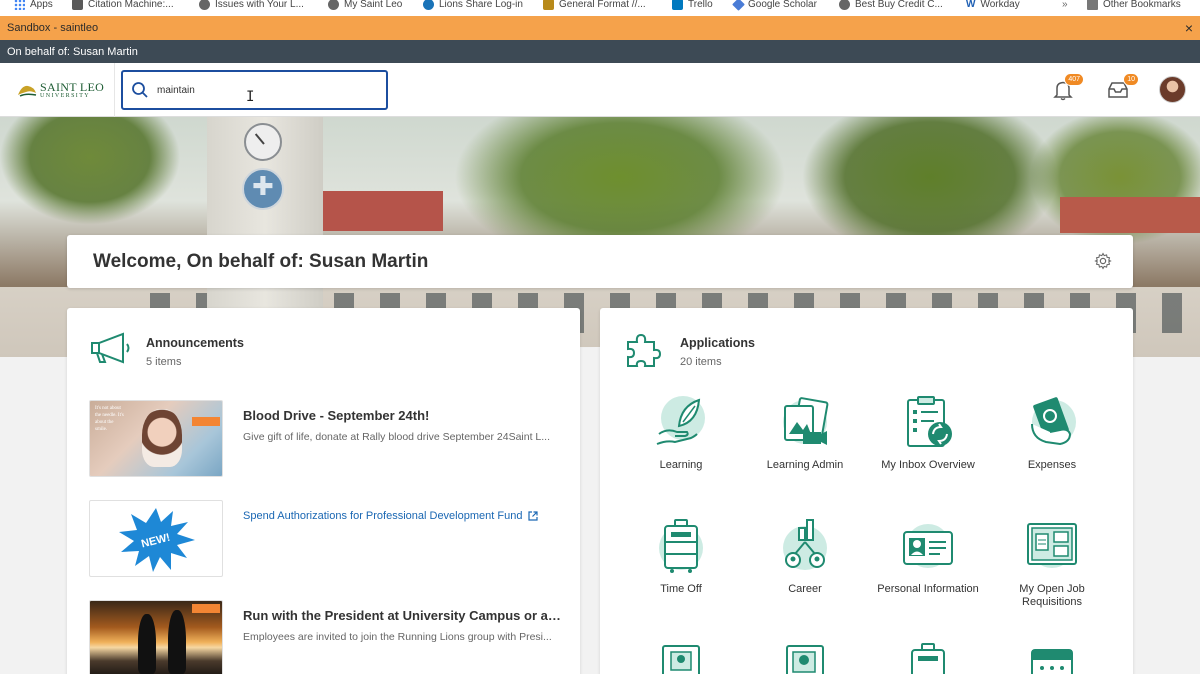 The width and height of the screenshot is (1200, 674). What do you see at coordinates (928, 465) in the screenshot?
I see `app-label: My Inbox Overview` at bounding box center [928, 465].